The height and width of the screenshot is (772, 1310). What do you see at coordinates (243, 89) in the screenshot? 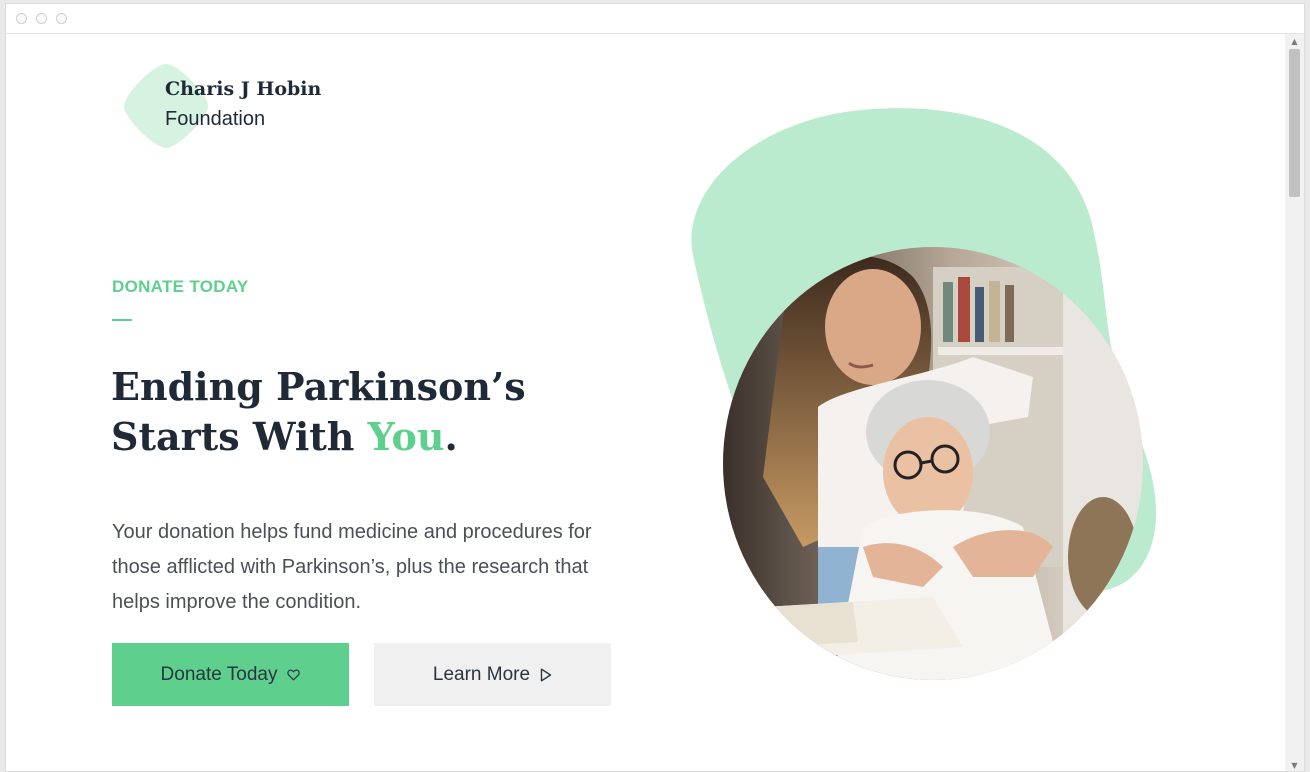
I see `logo-name: Charis J Hobin` at bounding box center [243, 89].